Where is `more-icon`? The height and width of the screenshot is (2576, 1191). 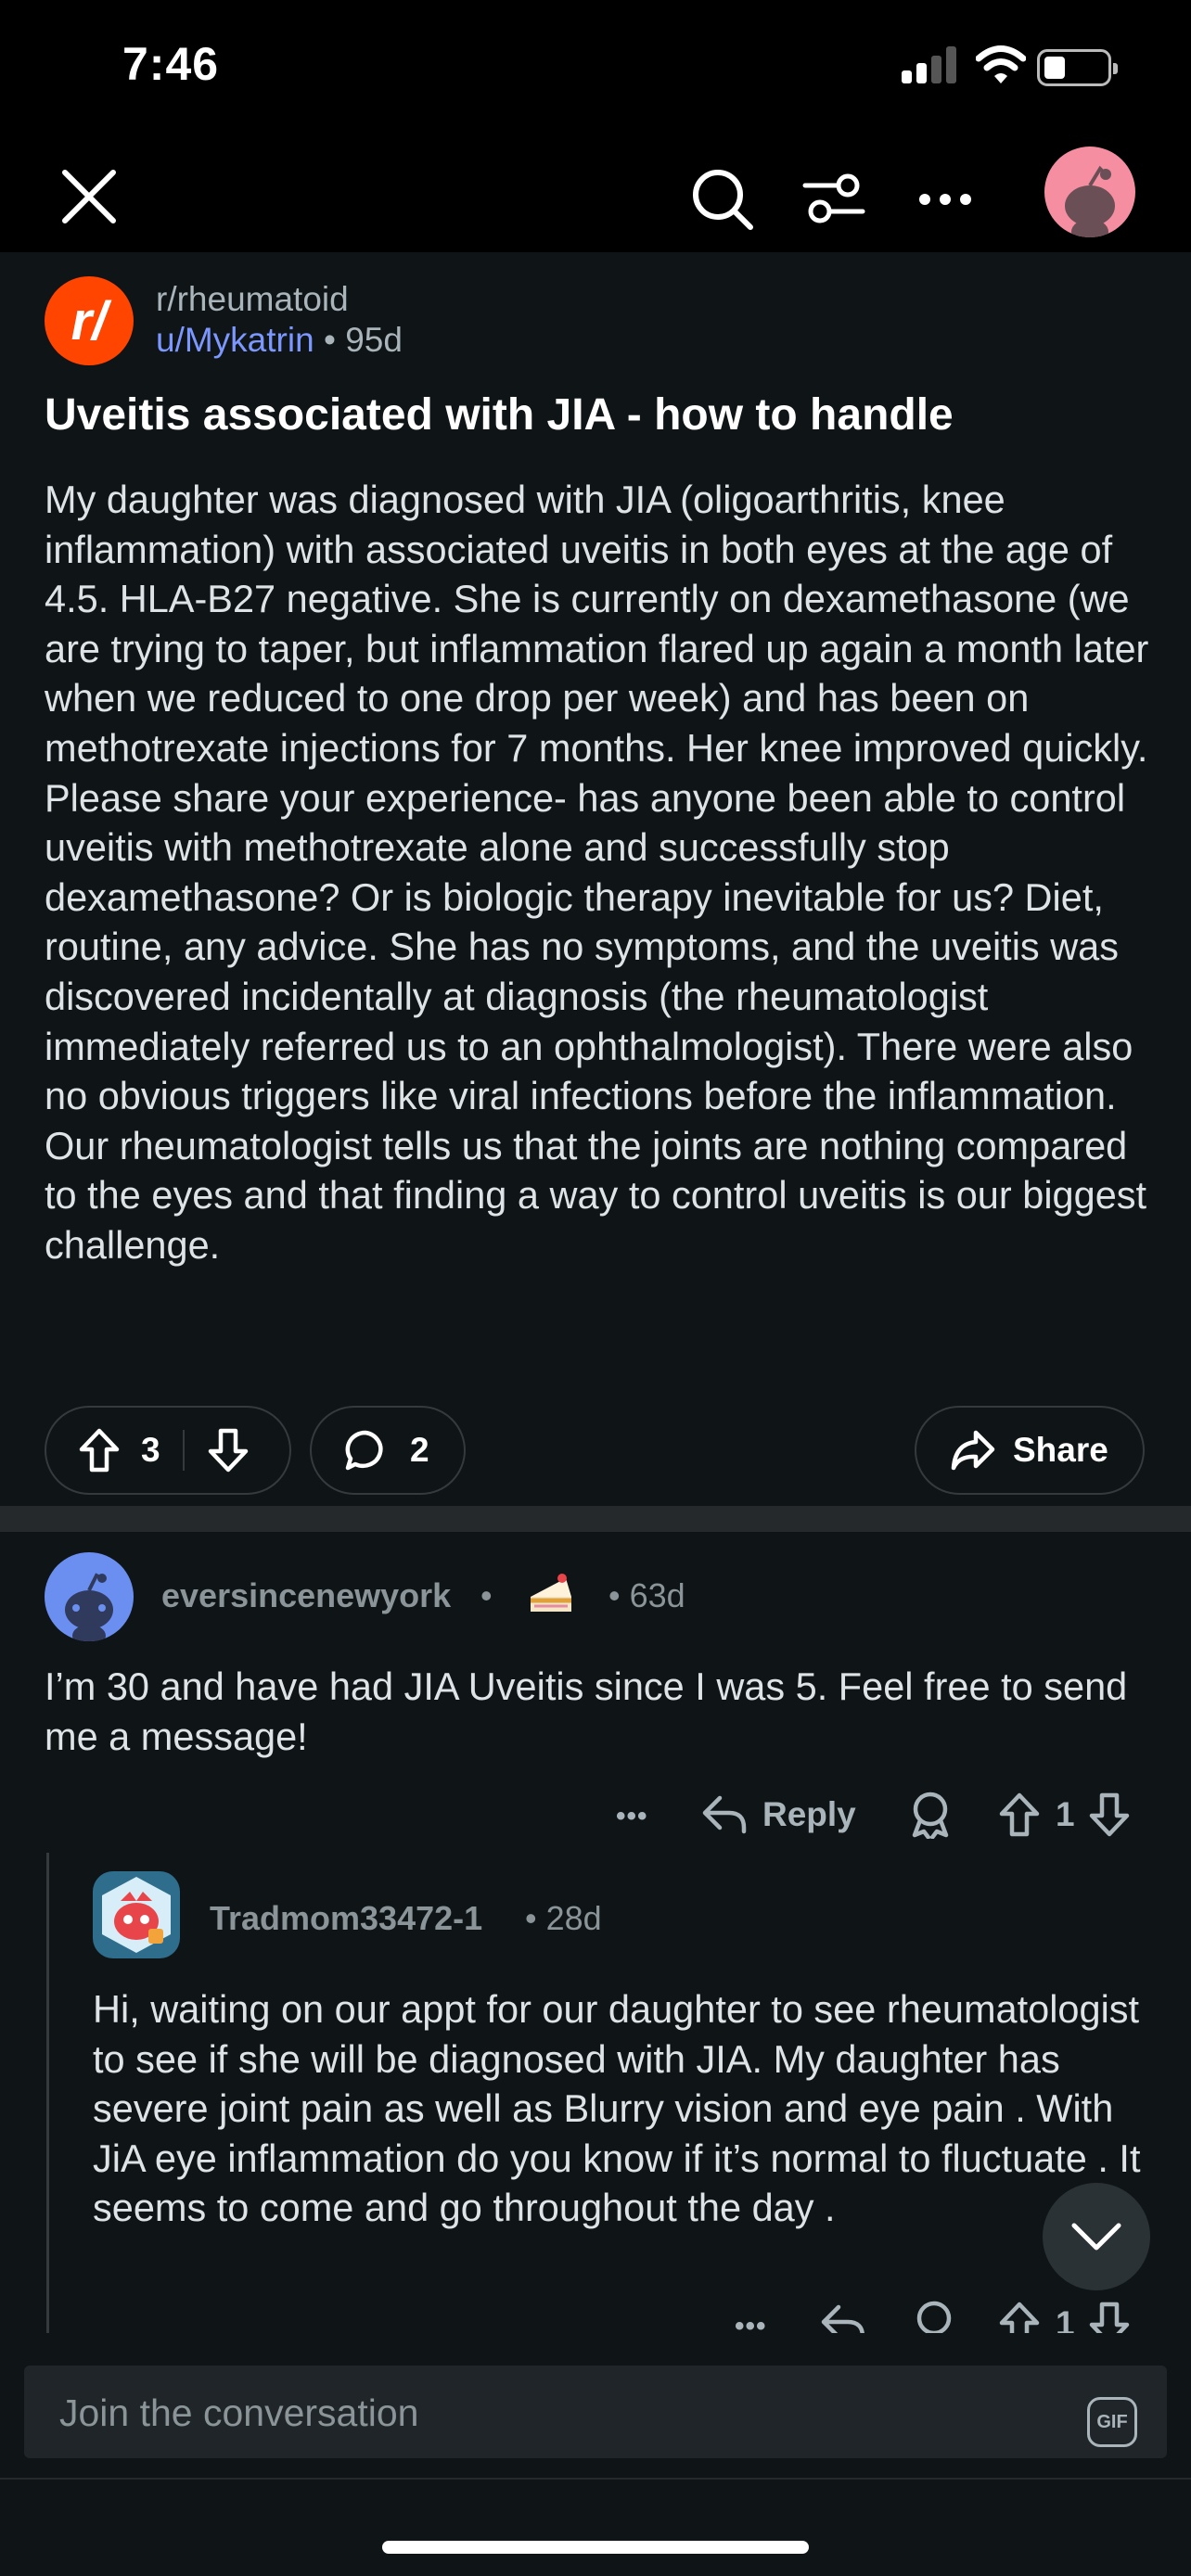 more-icon is located at coordinates (945, 199).